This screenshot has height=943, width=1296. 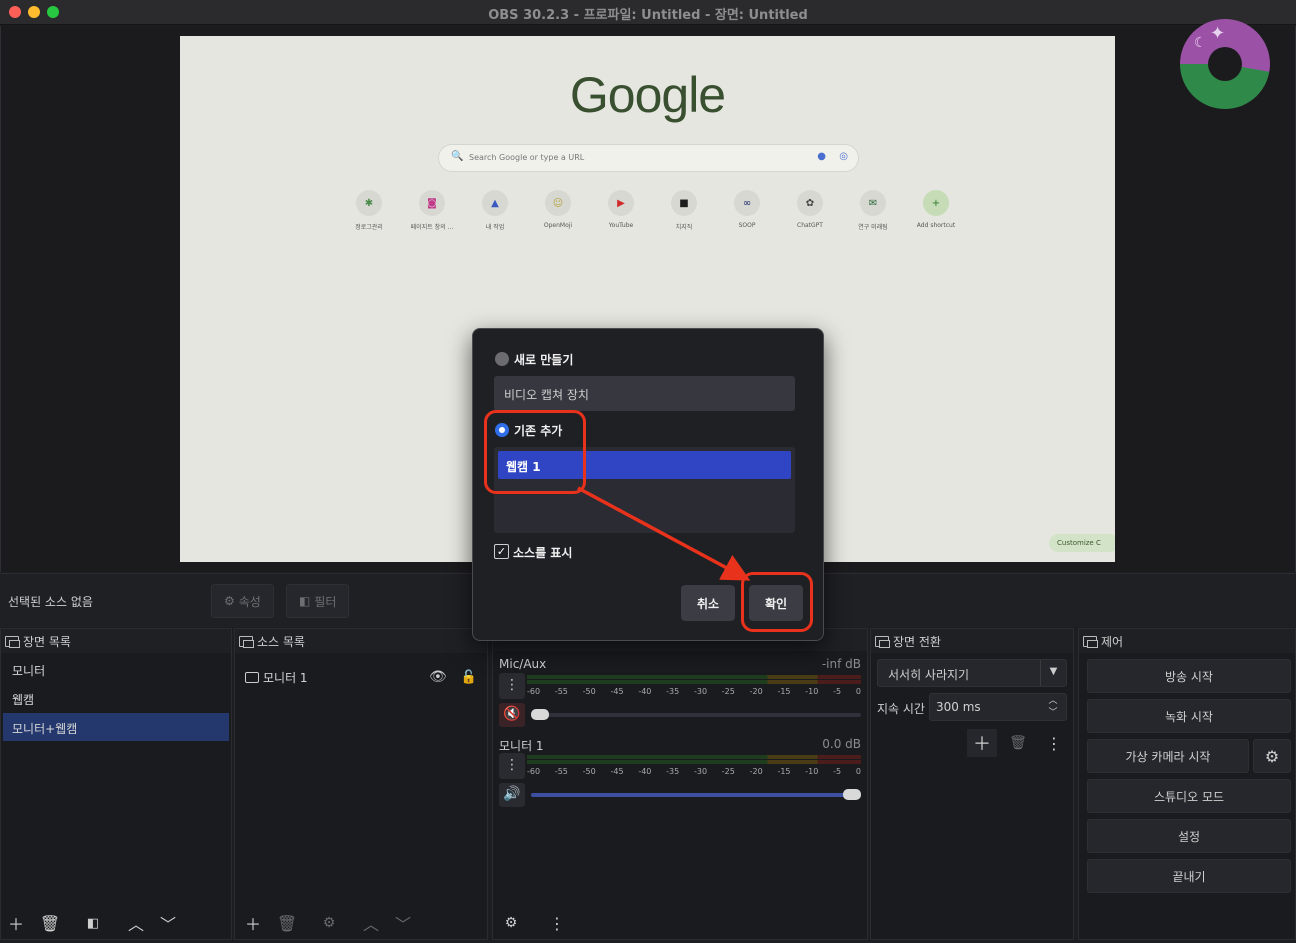 What do you see at coordinates (1272, 756) in the screenshot?
I see `virtual-camera-settings-gear-icon: ⚙` at bounding box center [1272, 756].